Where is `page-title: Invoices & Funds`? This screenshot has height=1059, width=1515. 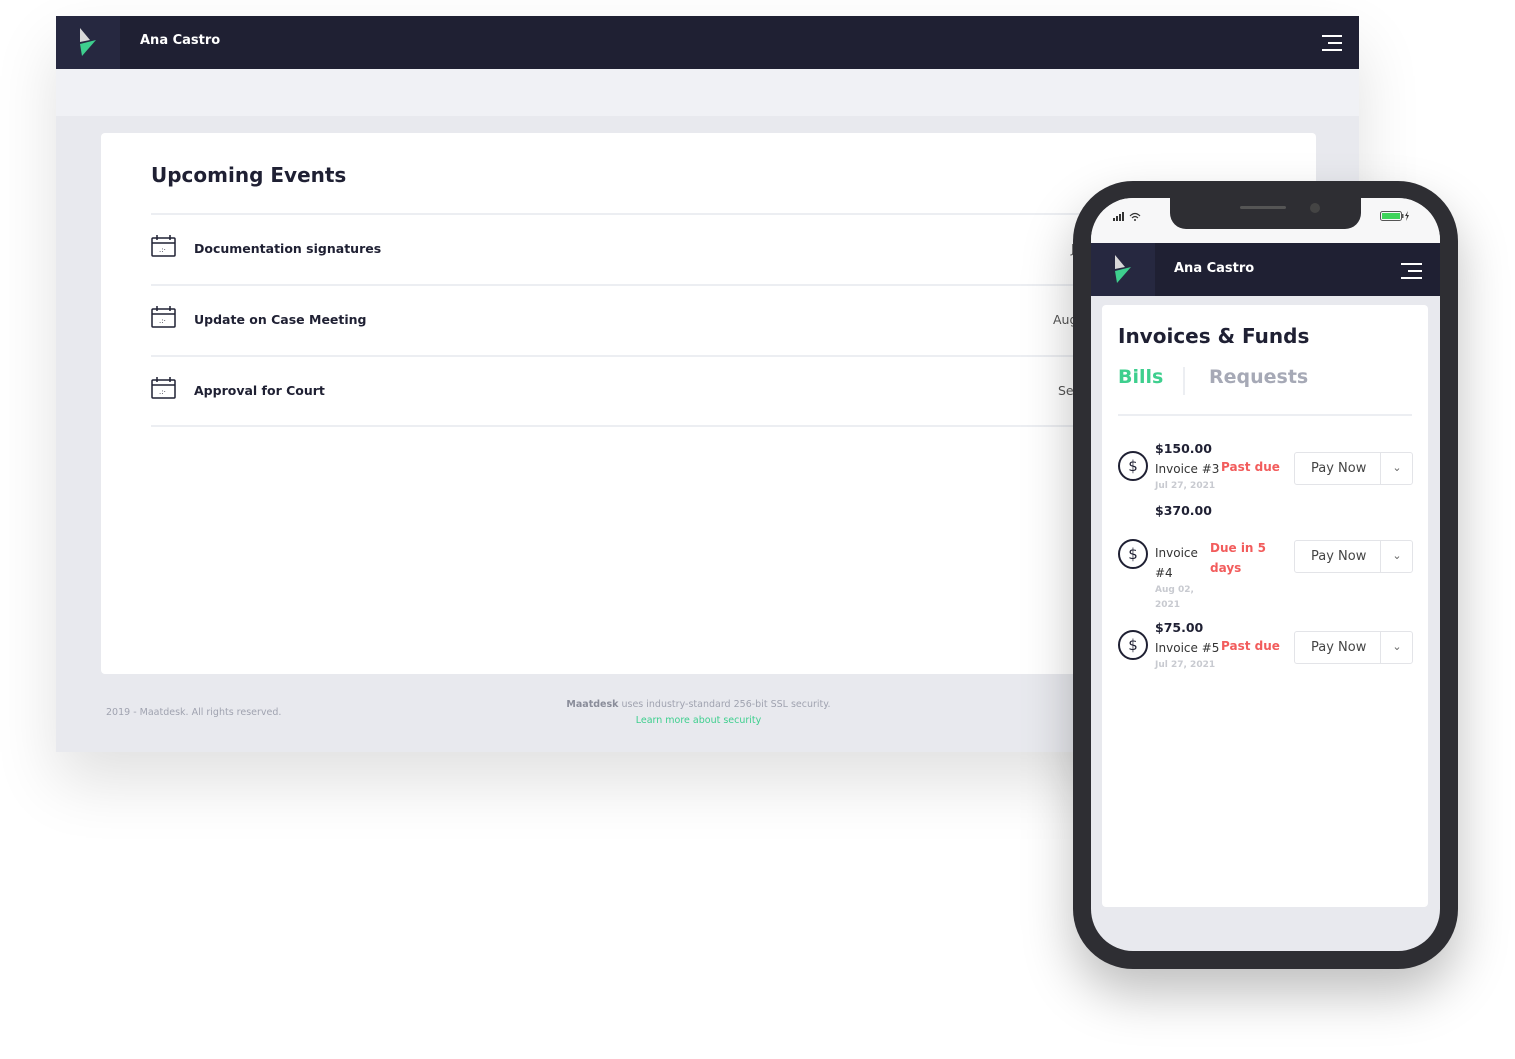
page-title: Invoices & Funds is located at coordinates (1214, 336).